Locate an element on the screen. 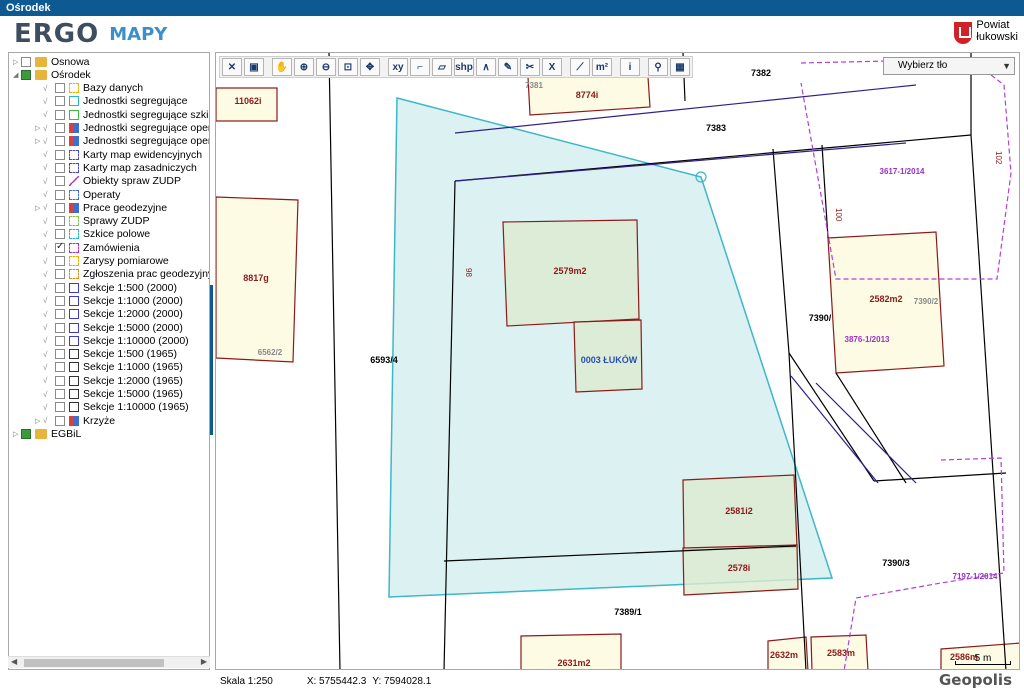 Image resolution: width=1024 pixels, height=693 pixels. expand-arrow-icon: ◢ is located at coordinates (17, 75).